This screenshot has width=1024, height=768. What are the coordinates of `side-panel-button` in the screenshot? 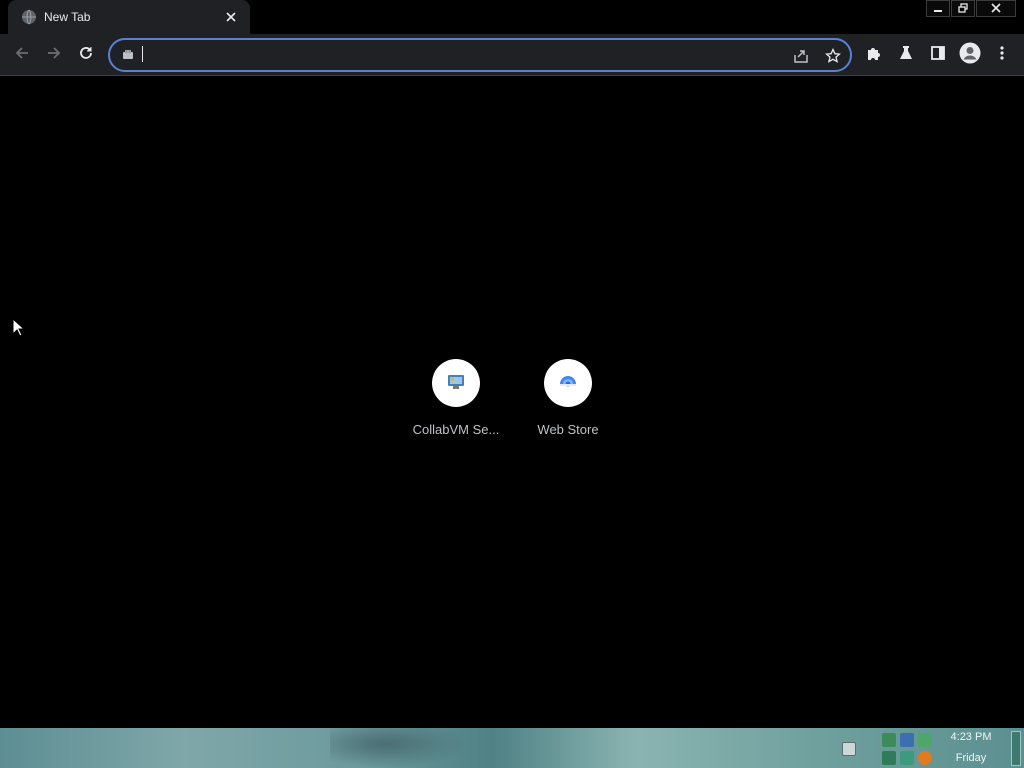 It's located at (938, 55).